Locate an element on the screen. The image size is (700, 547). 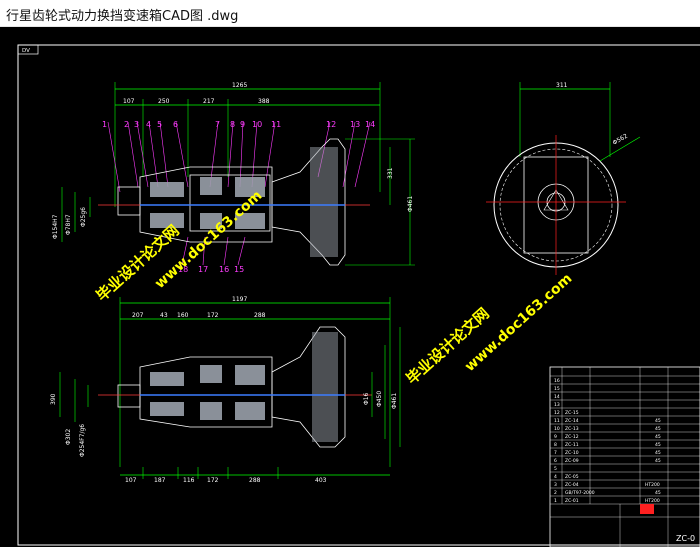
tb-mat-5: 45 is located at coordinates (658, 453).